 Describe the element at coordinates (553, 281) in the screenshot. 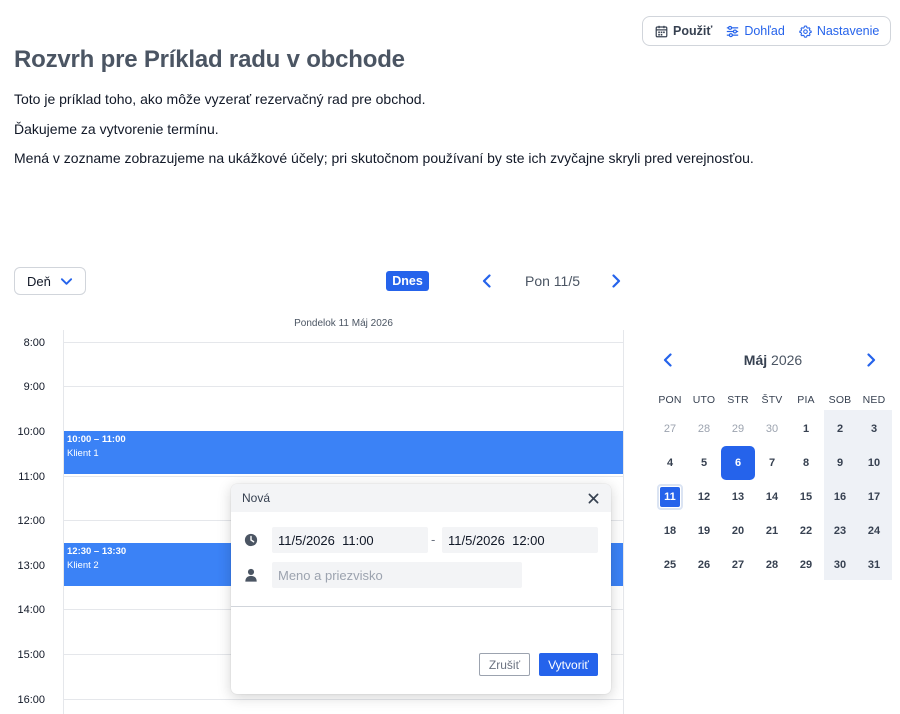

I see `current-date-label: Pon 11/5` at that location.